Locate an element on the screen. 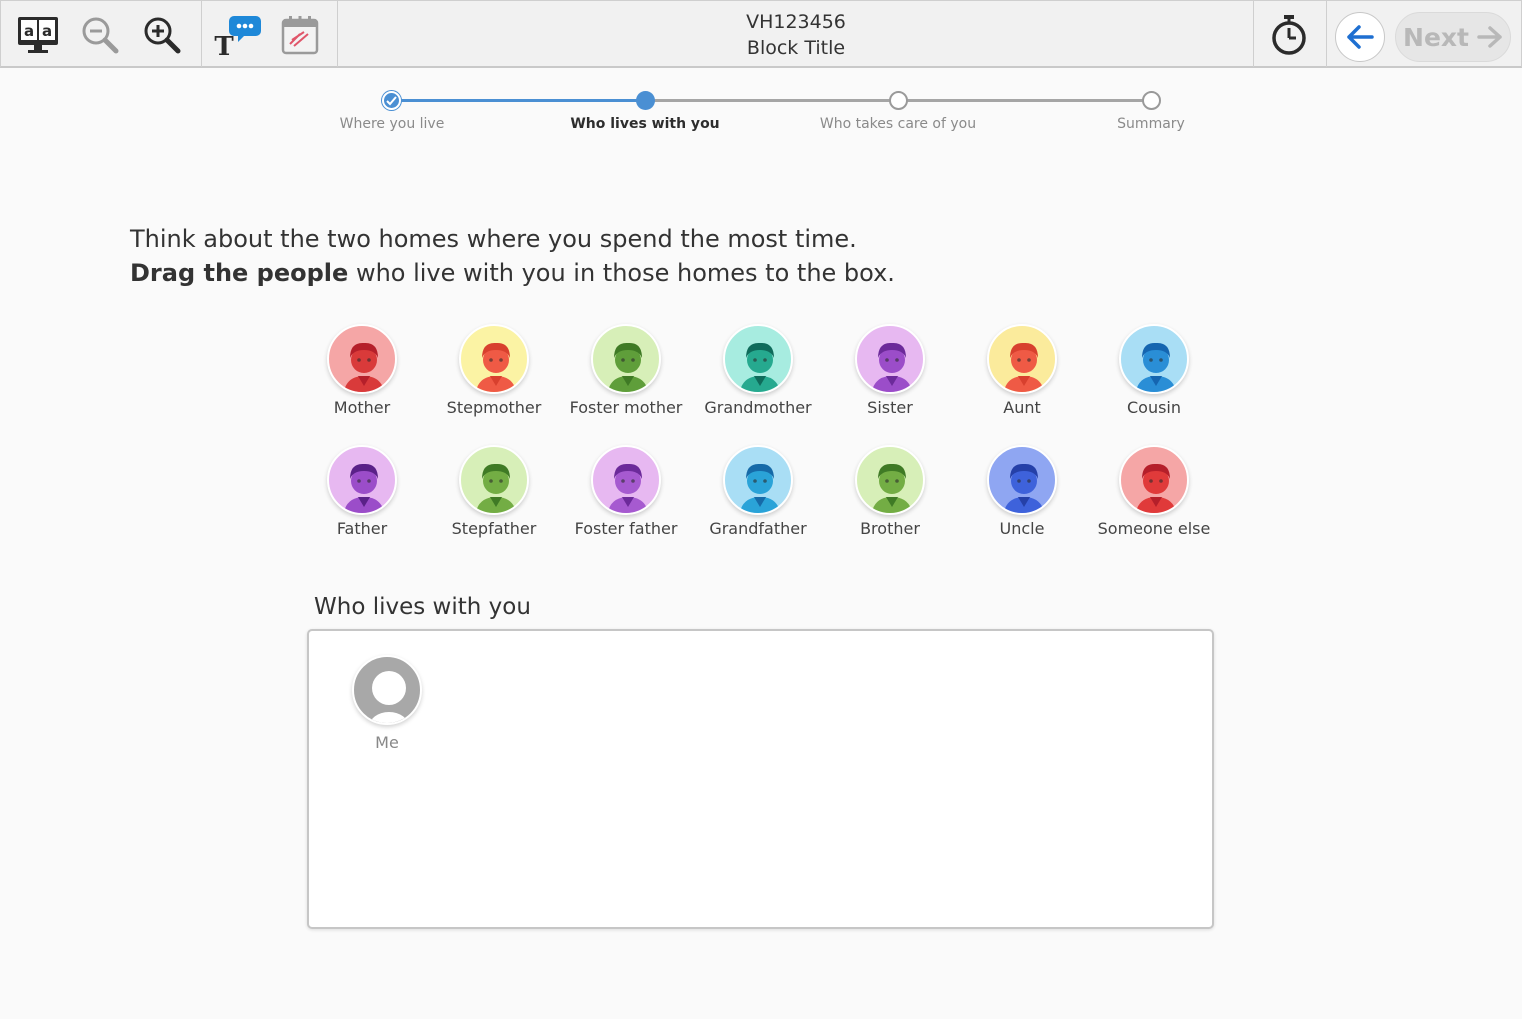  person-card-cousin: Cousin is located at coordinates (1154, 370).